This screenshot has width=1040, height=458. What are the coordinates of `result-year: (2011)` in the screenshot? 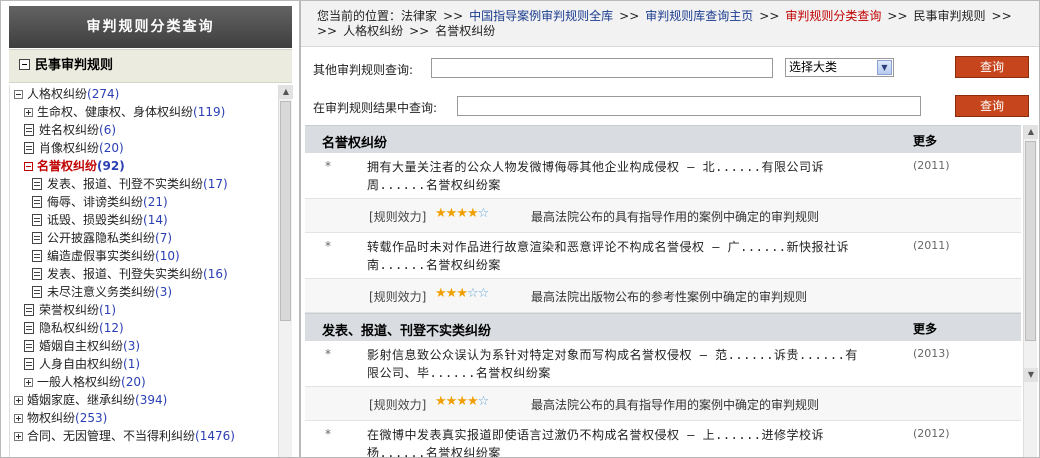 It's located at (931, 245).